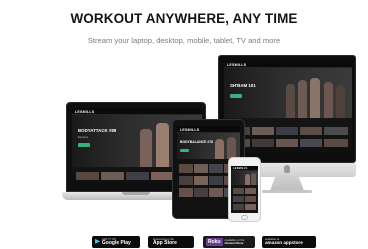 This screenshot has height=249, width=368. I want to click on desktop-logo: LESMILLS, so click(237, 64).